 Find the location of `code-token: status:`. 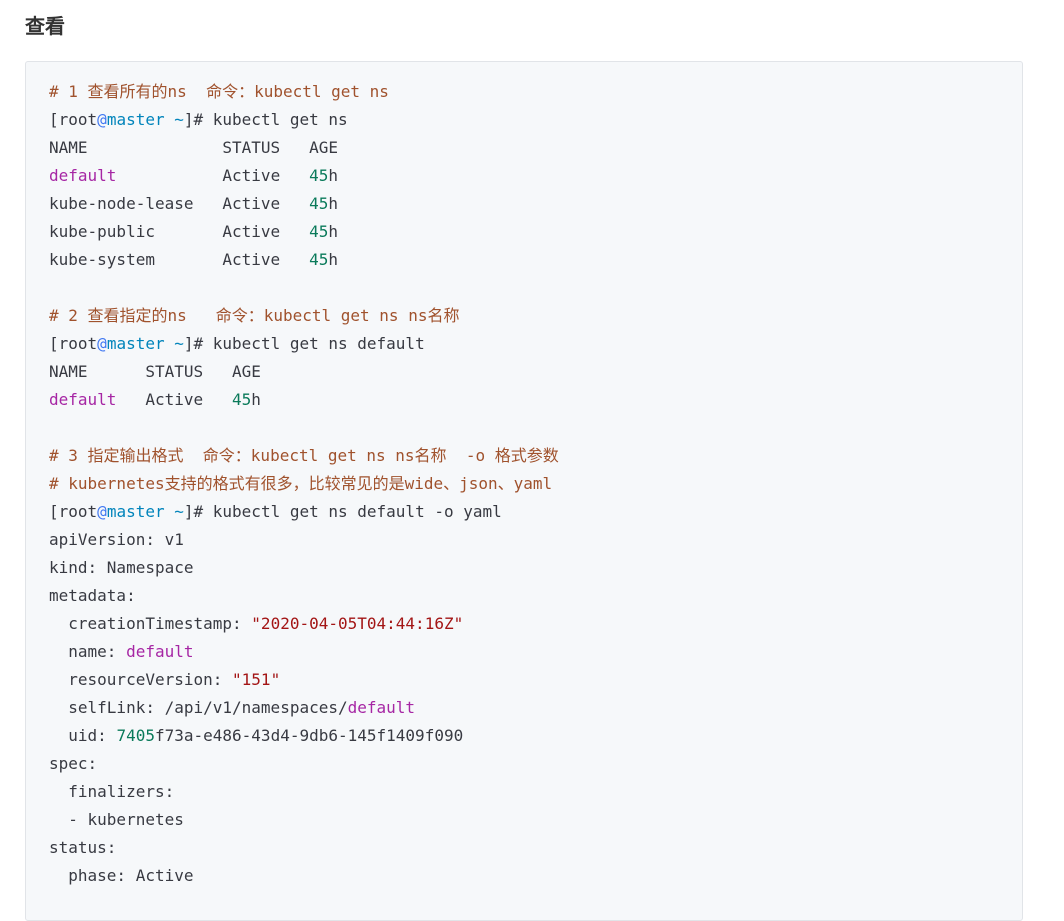

code-token: status: is located at coordinates (83, 847).